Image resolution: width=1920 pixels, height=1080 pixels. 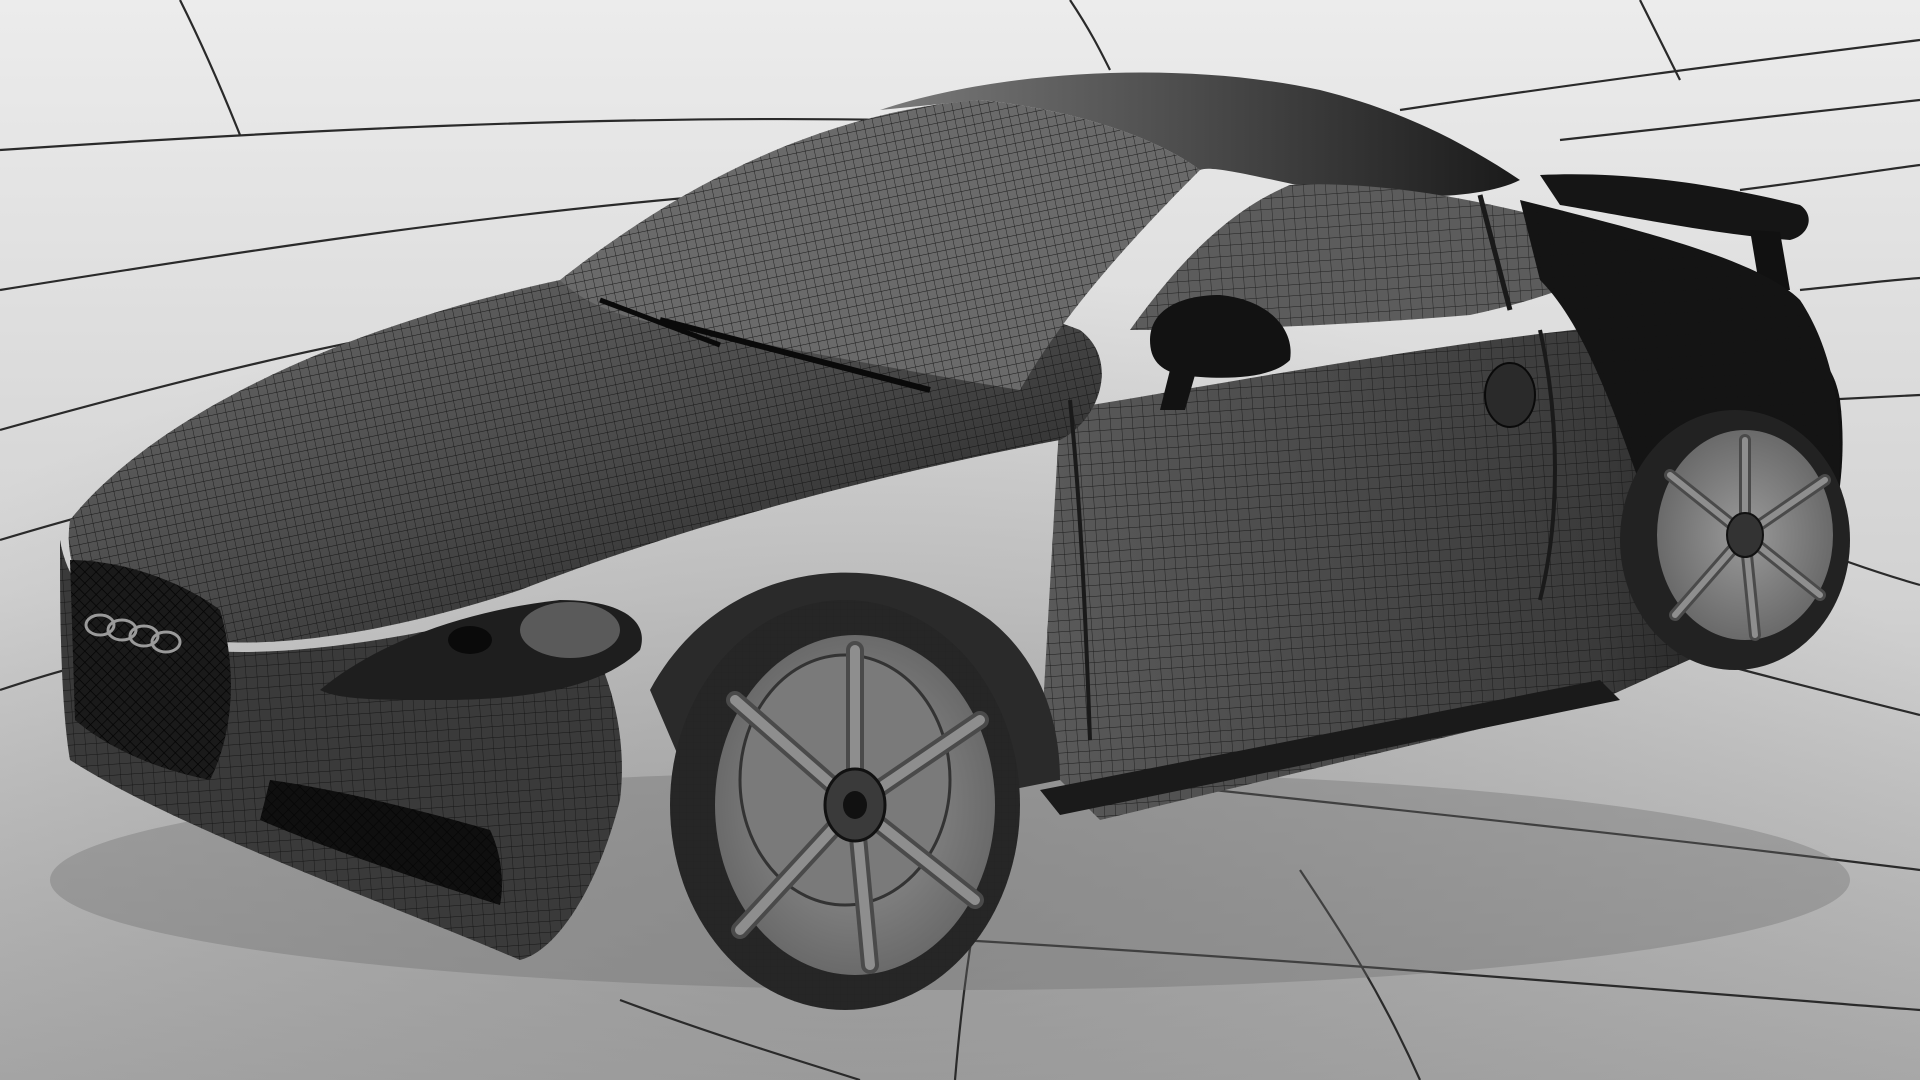 What do you see at coordinates (1510, 395) in the screenshot?
I see `fuel-cap` at bounding box center [1510, 395].